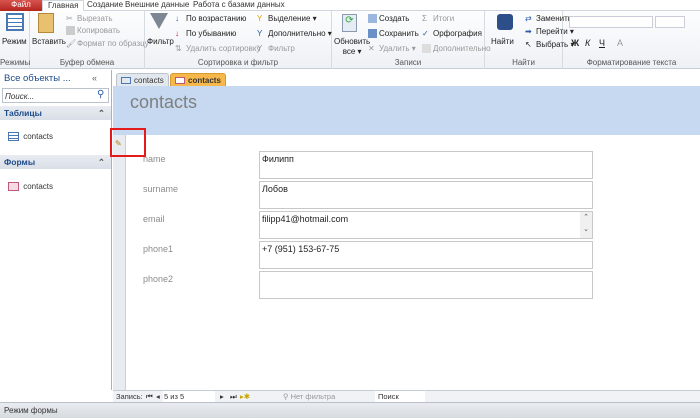  What do you see at coordinates (158, 396) in the screenshot?
I see `prev-record-button: ◂` at bounding box center [158, 396].